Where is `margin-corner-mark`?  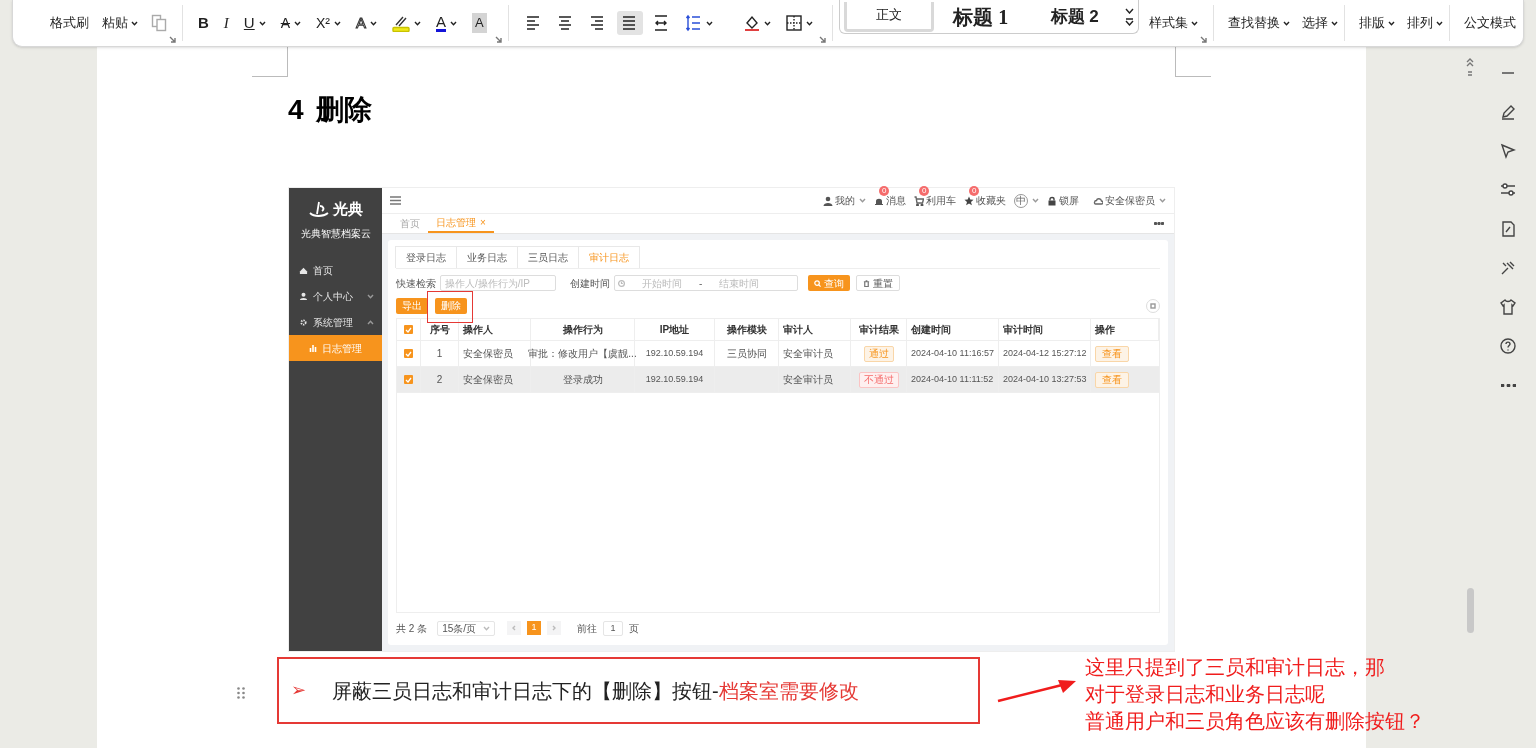 margin-corner-mark is located at coordinates (270, 62).